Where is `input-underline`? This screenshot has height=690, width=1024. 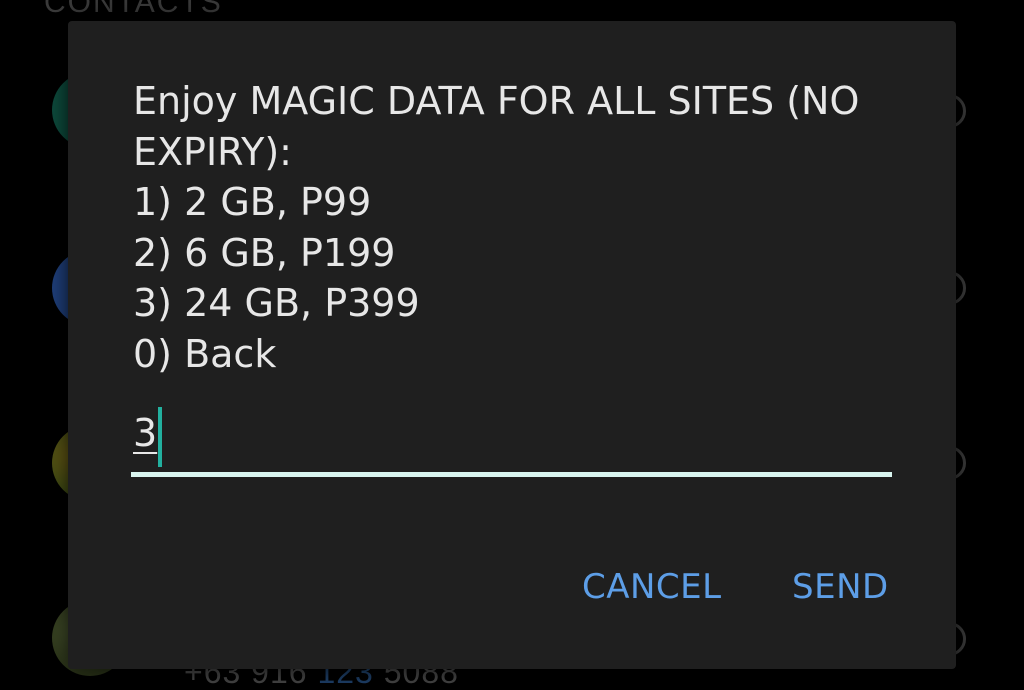 input-underline is located at coordinates (511, 474).